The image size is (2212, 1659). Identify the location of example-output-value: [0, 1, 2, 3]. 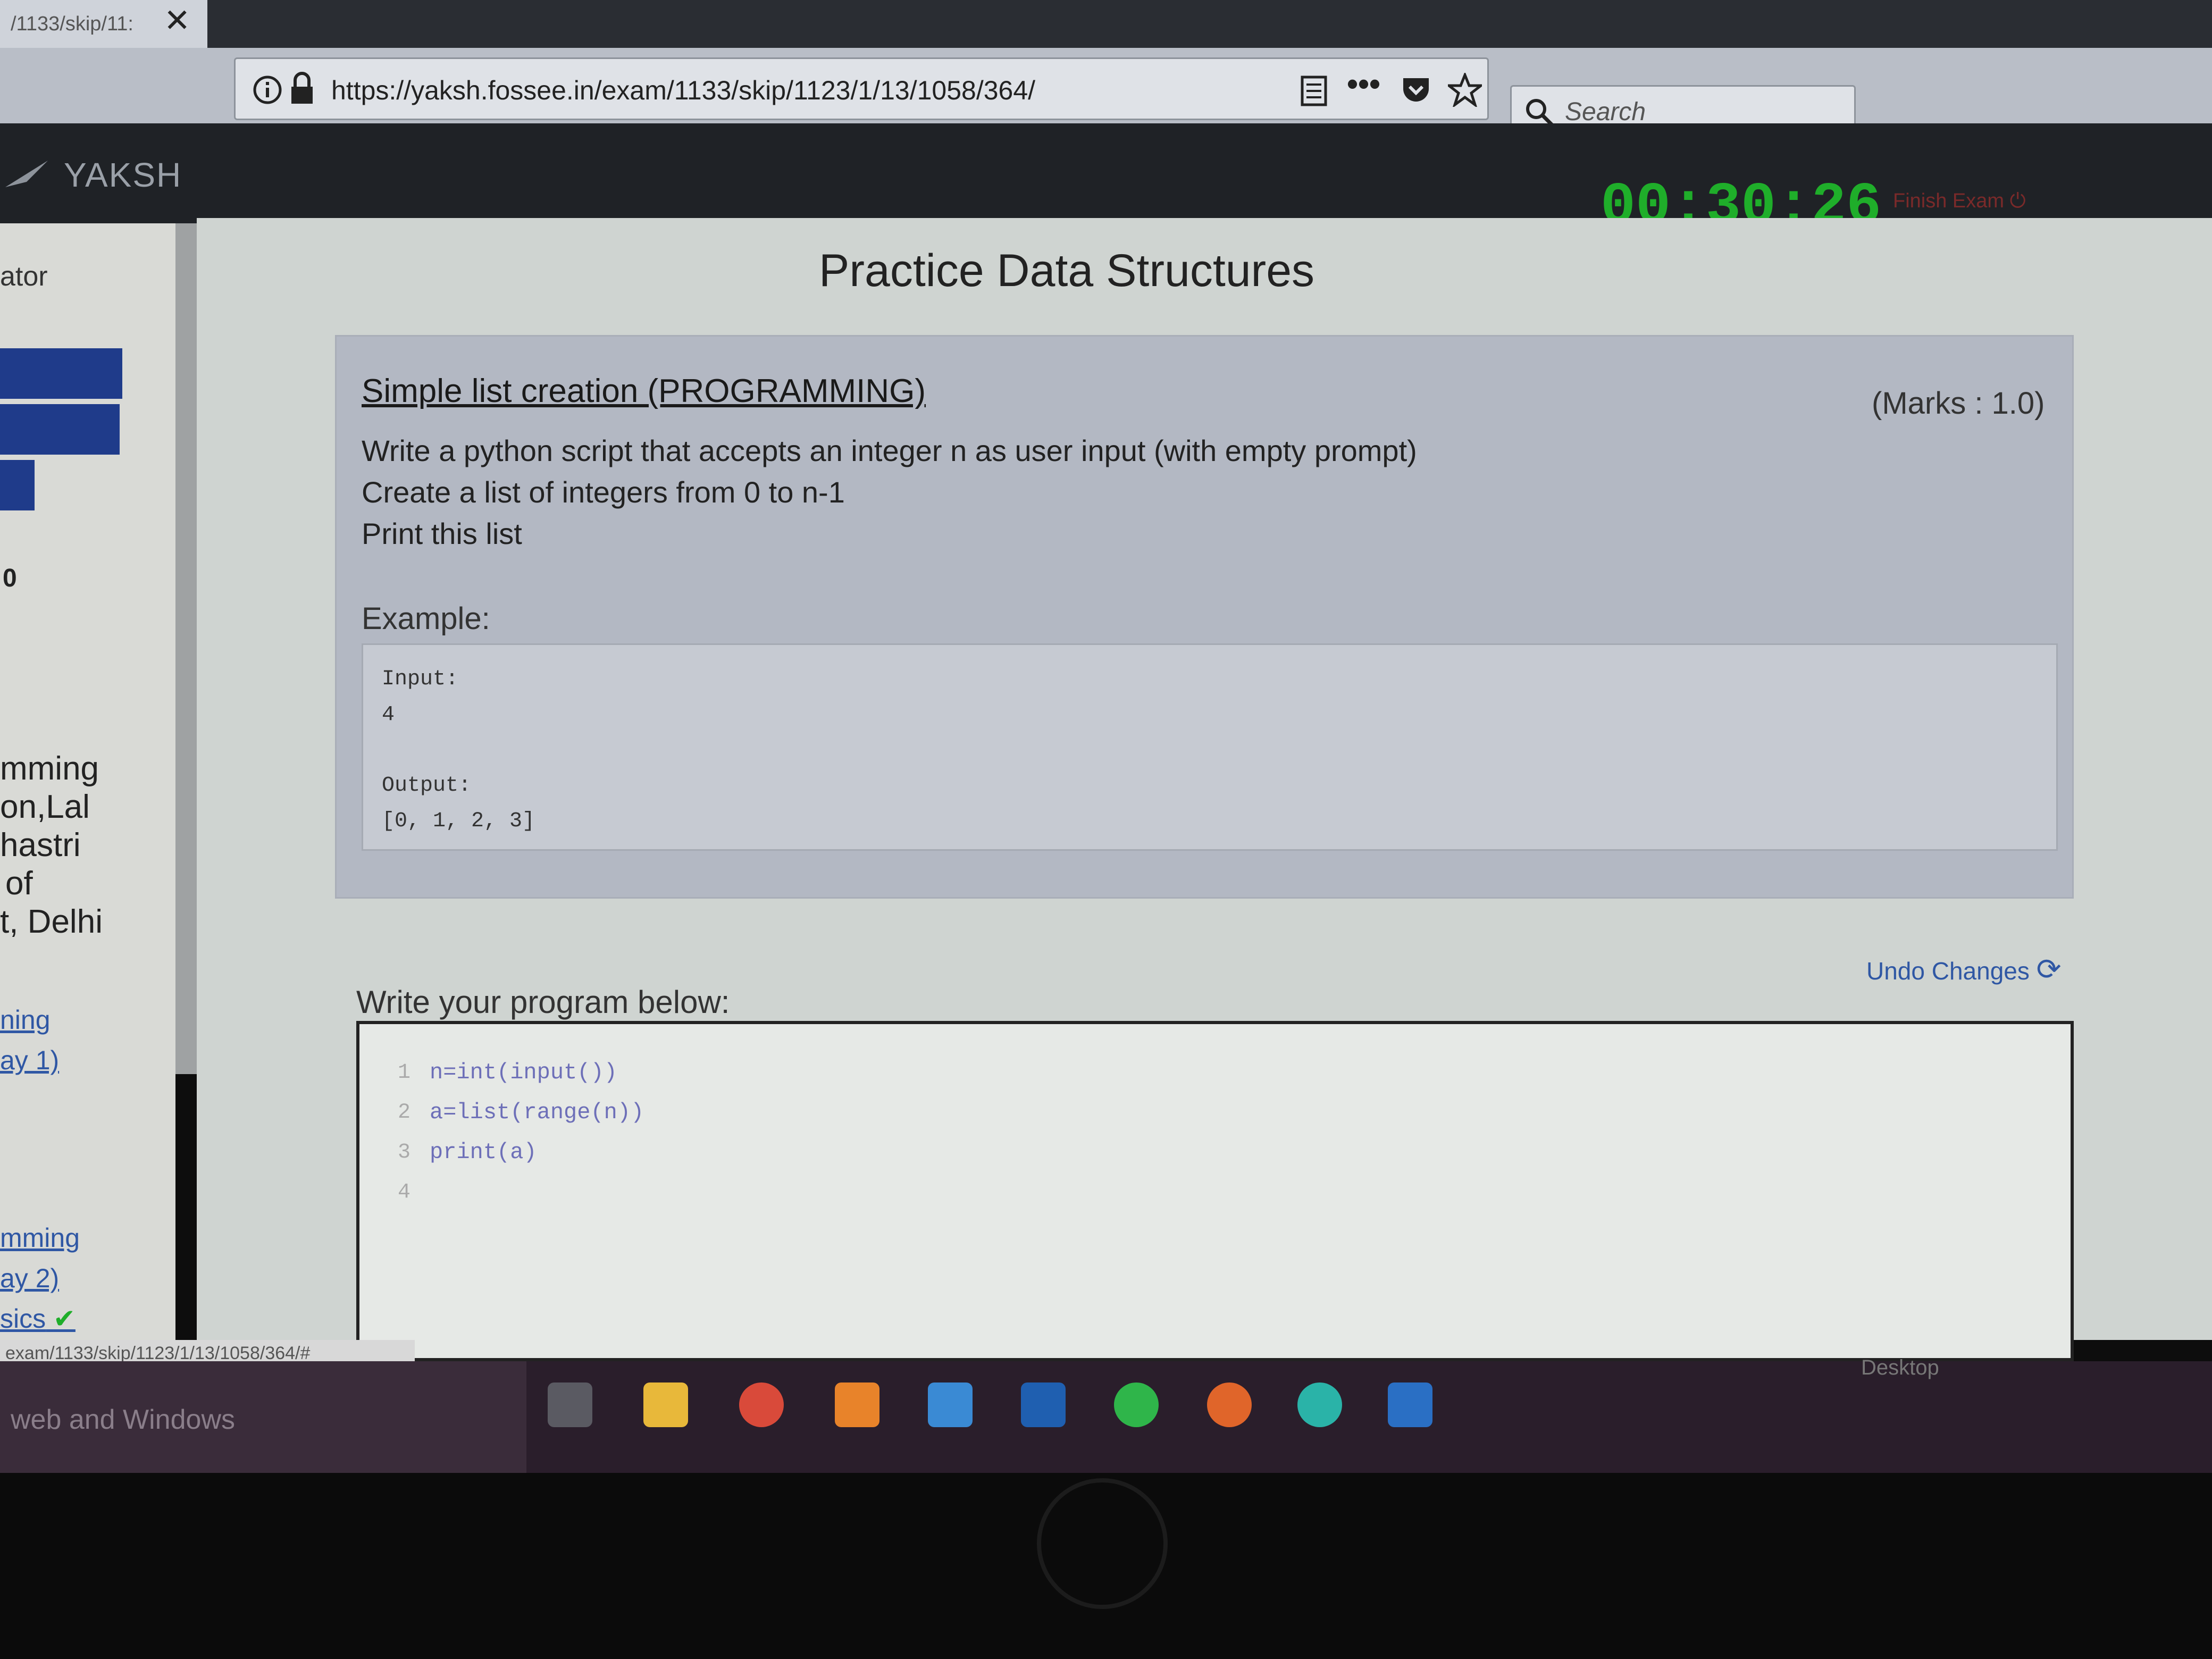
(458, 821).